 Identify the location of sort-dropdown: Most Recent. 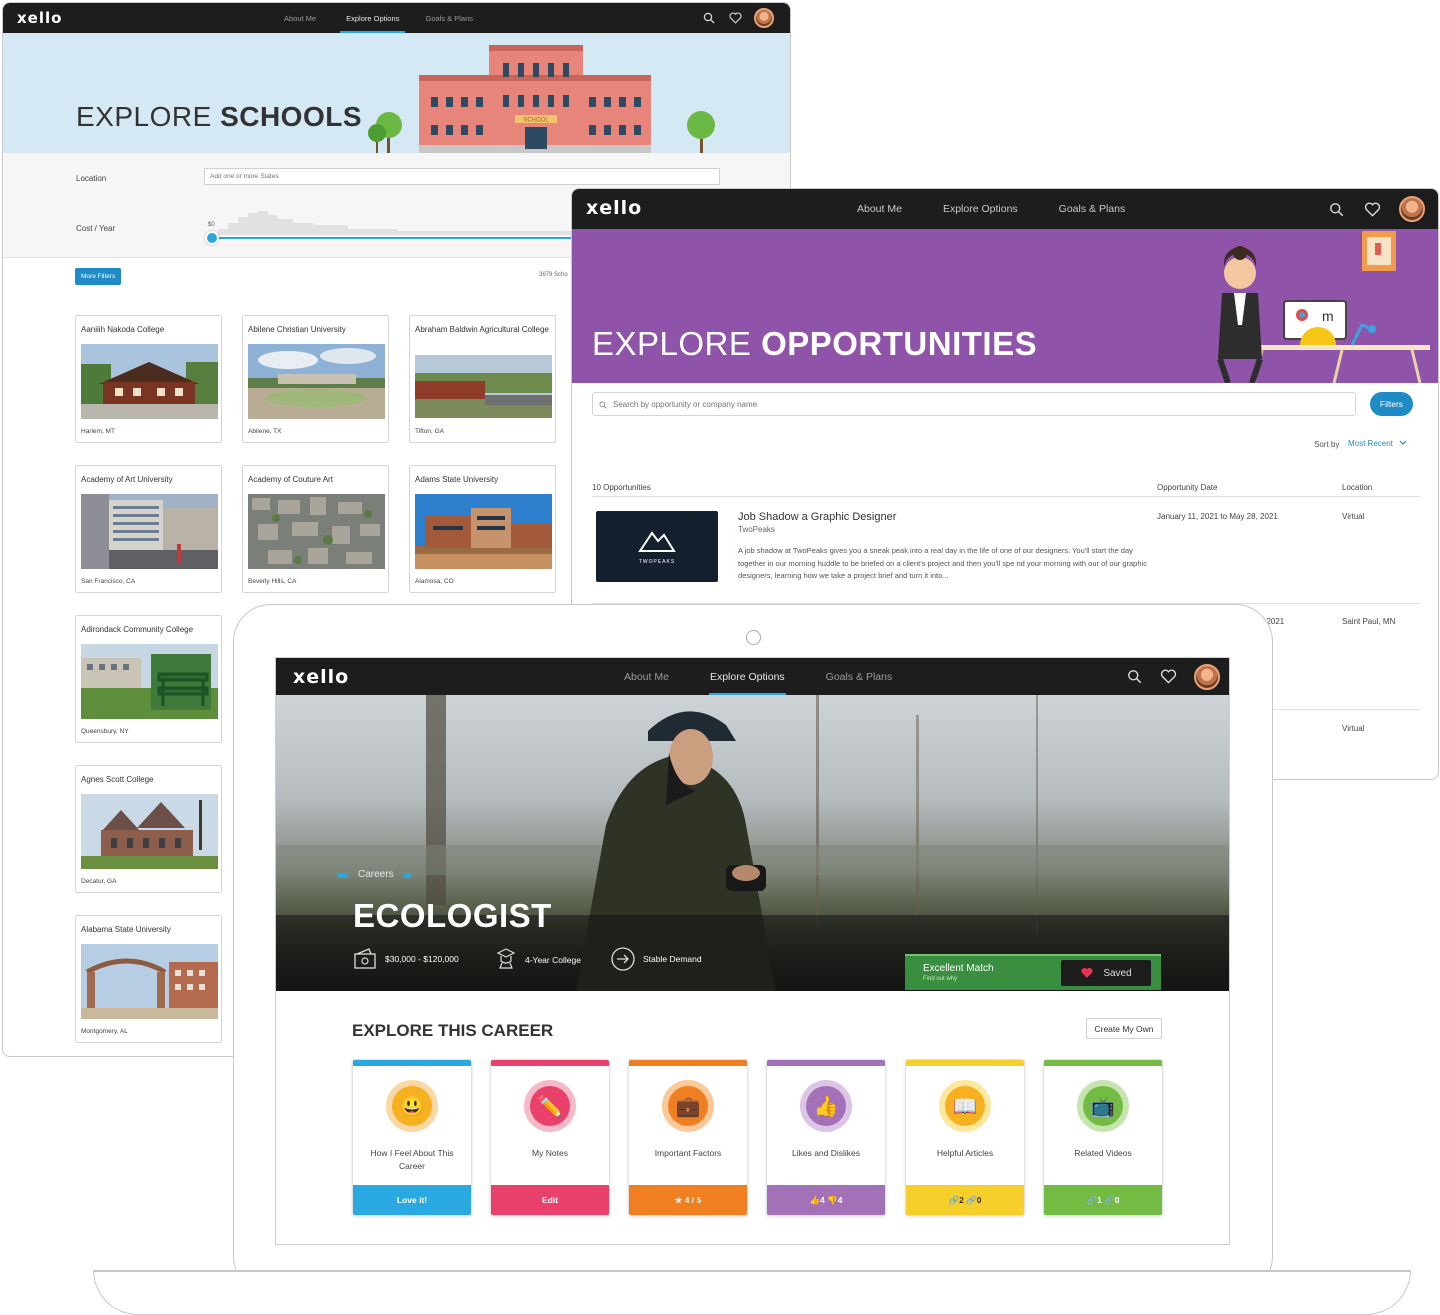
(1377, 443).